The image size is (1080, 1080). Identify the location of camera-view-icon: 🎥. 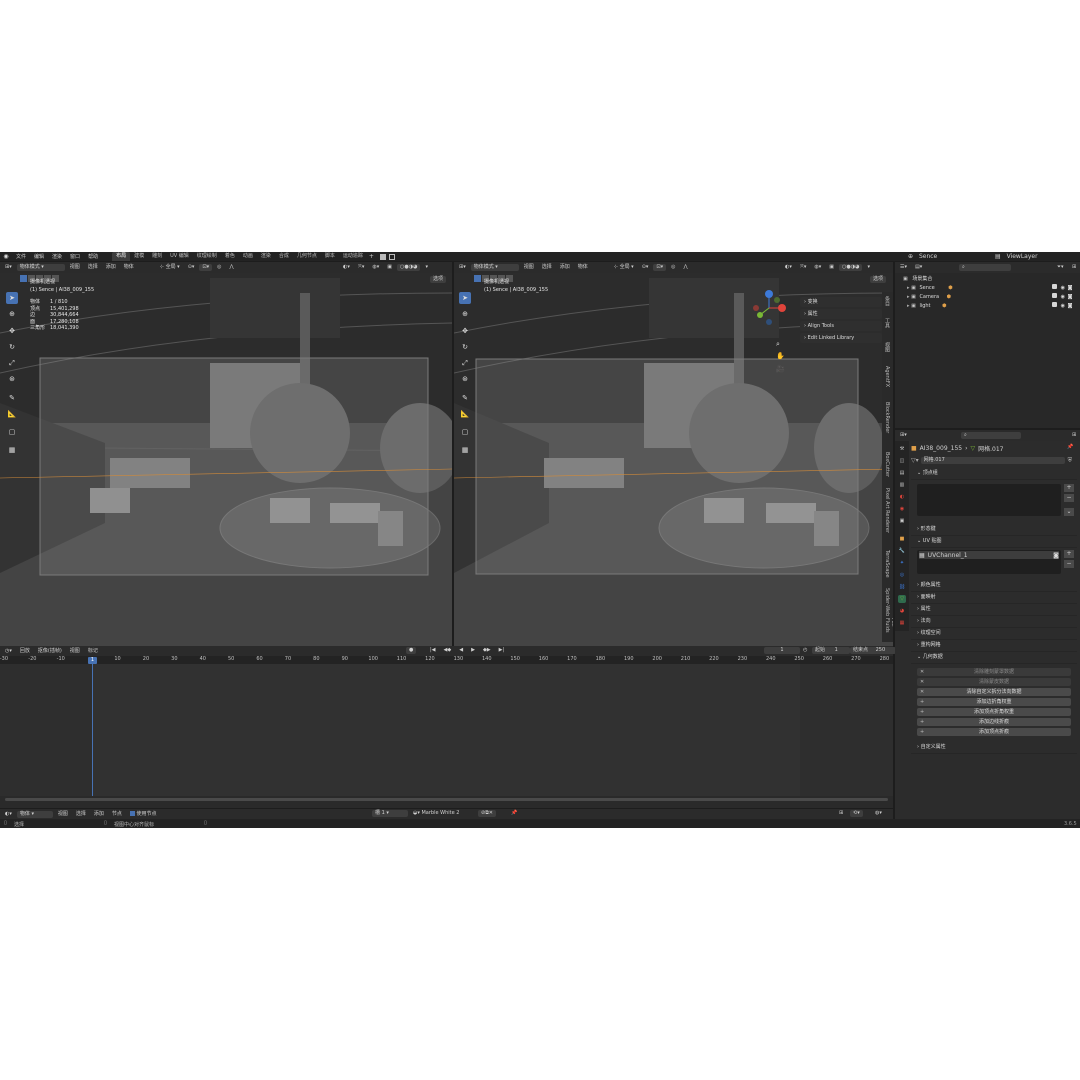
(780, 369).